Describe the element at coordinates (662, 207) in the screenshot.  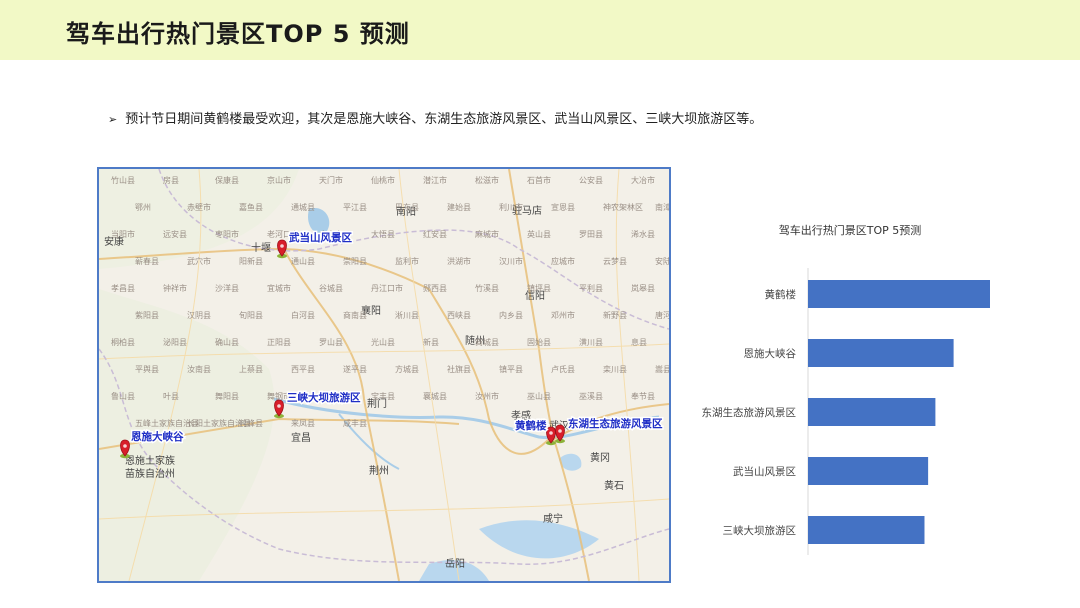
I see `map-place-label: 南漳县` at that location.